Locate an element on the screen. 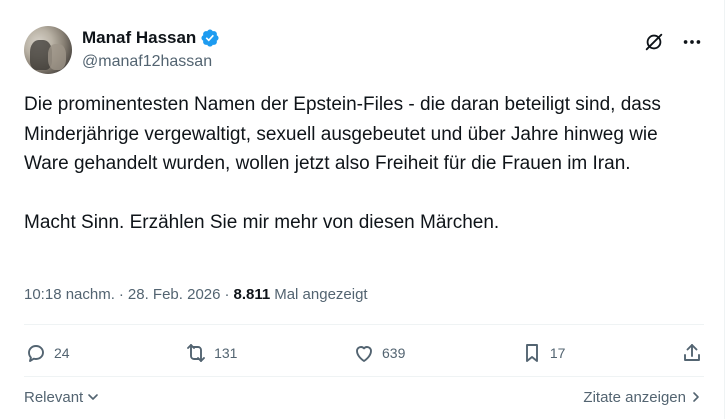  tweet-footer: Relevant Zitate anzeigen is located at coordinates (364, 397).